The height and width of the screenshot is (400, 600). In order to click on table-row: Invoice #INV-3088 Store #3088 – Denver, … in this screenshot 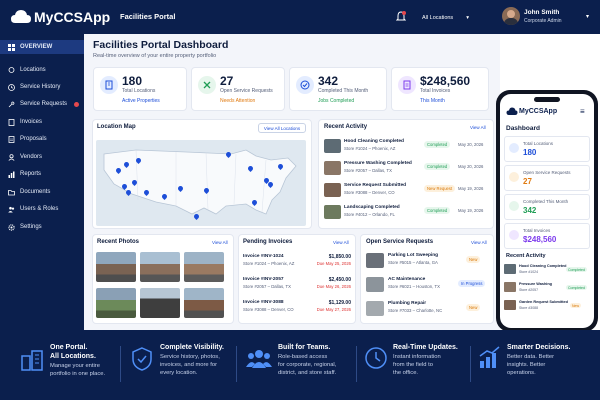, I will do `click(297, 312)`.